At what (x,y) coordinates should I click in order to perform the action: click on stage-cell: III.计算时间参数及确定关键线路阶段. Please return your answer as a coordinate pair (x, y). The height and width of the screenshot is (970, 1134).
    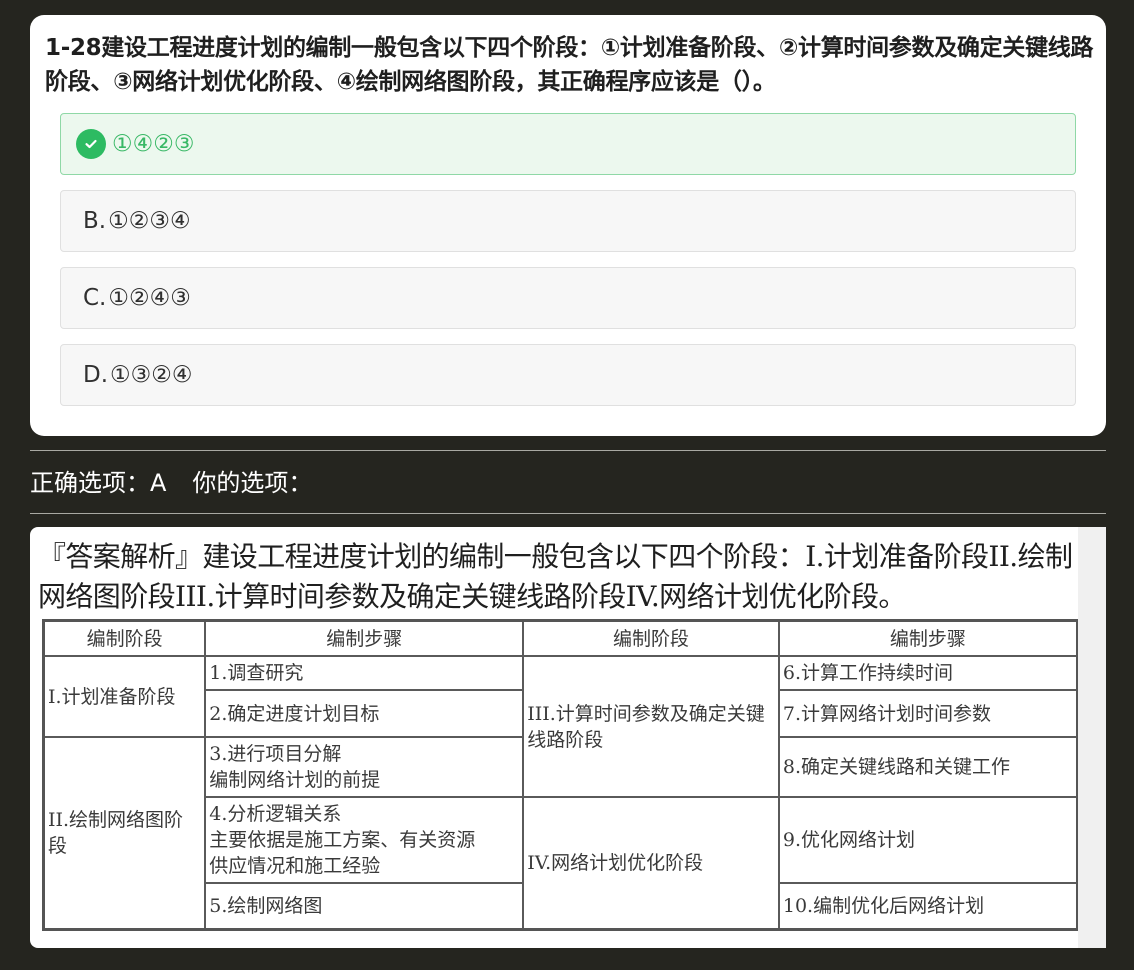
    Looking at the image, I should click on (651, 726).